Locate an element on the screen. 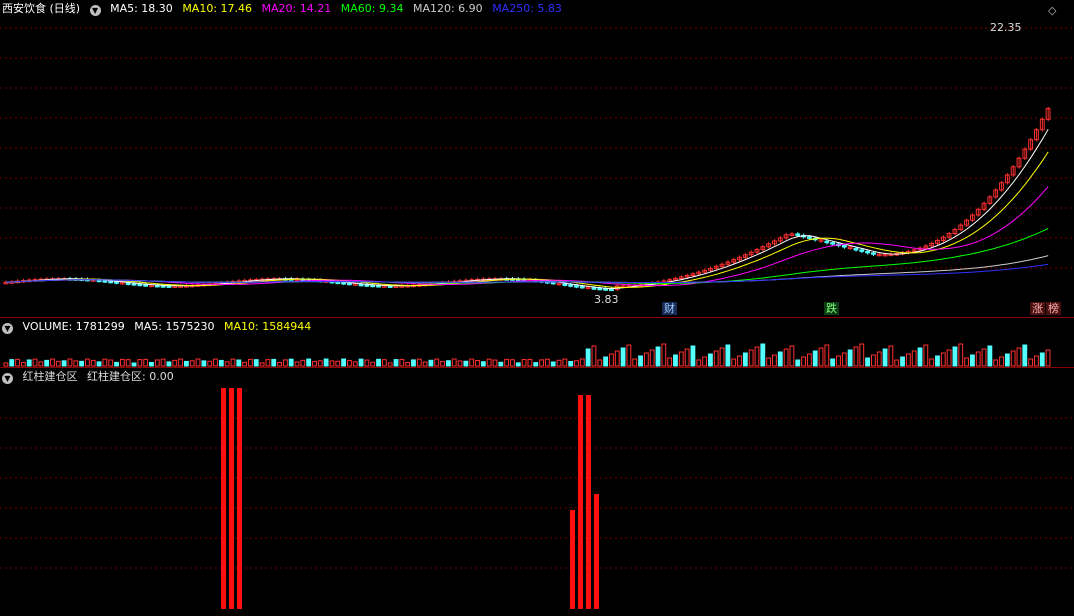  ma-line is located at coordinates (527, 269).